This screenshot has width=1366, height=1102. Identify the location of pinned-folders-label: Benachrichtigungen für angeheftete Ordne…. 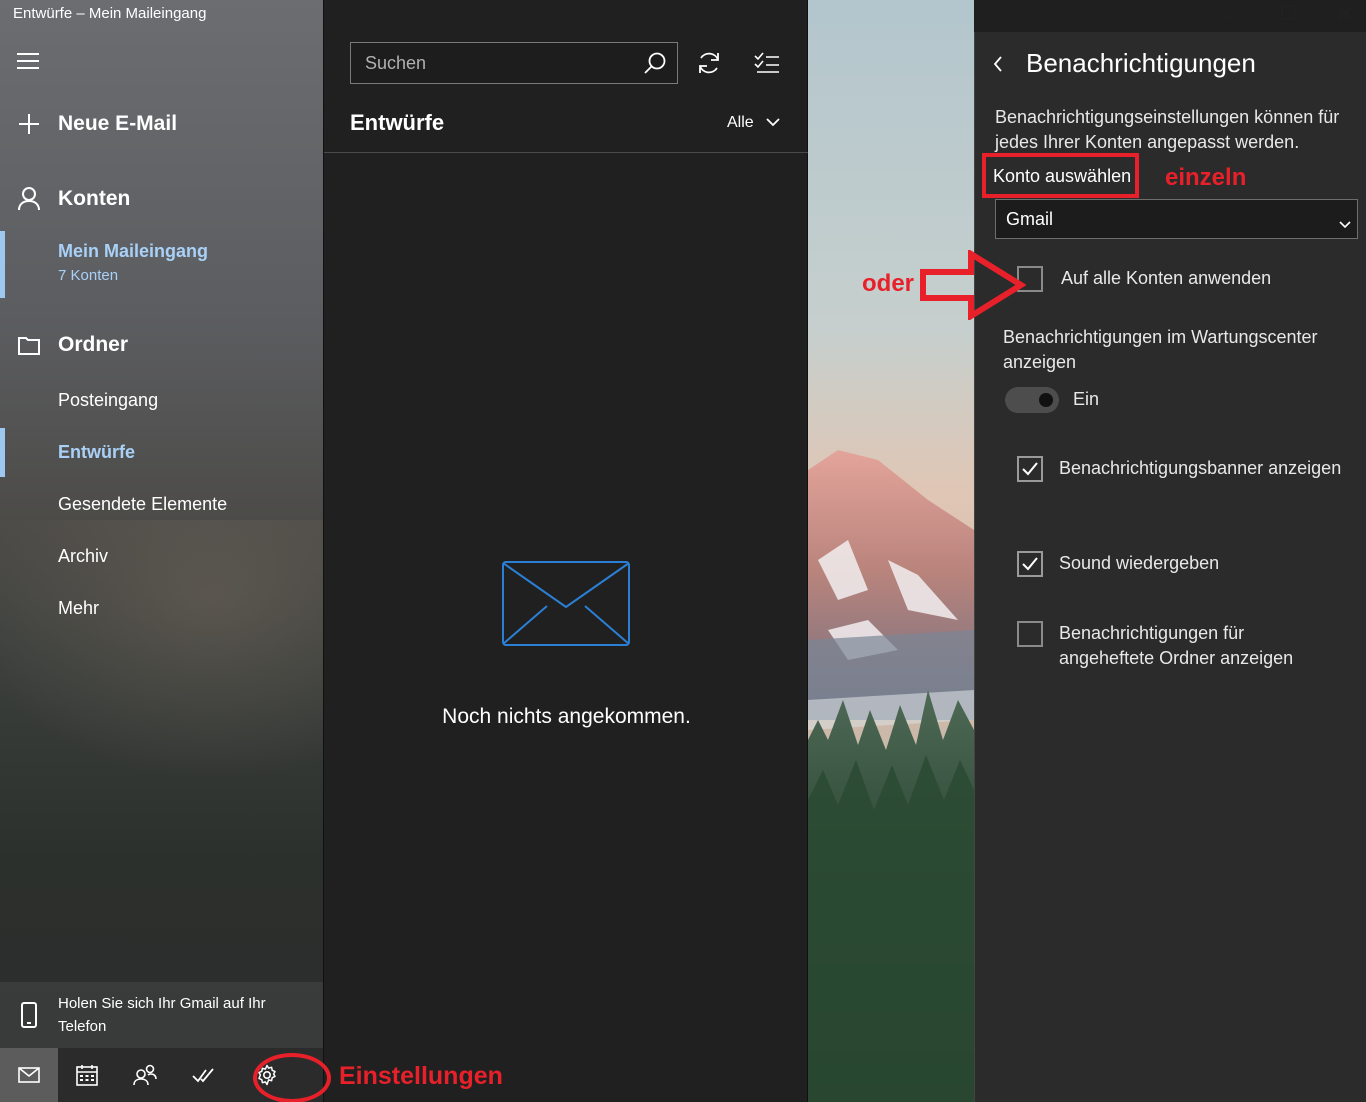
(1176, 645).